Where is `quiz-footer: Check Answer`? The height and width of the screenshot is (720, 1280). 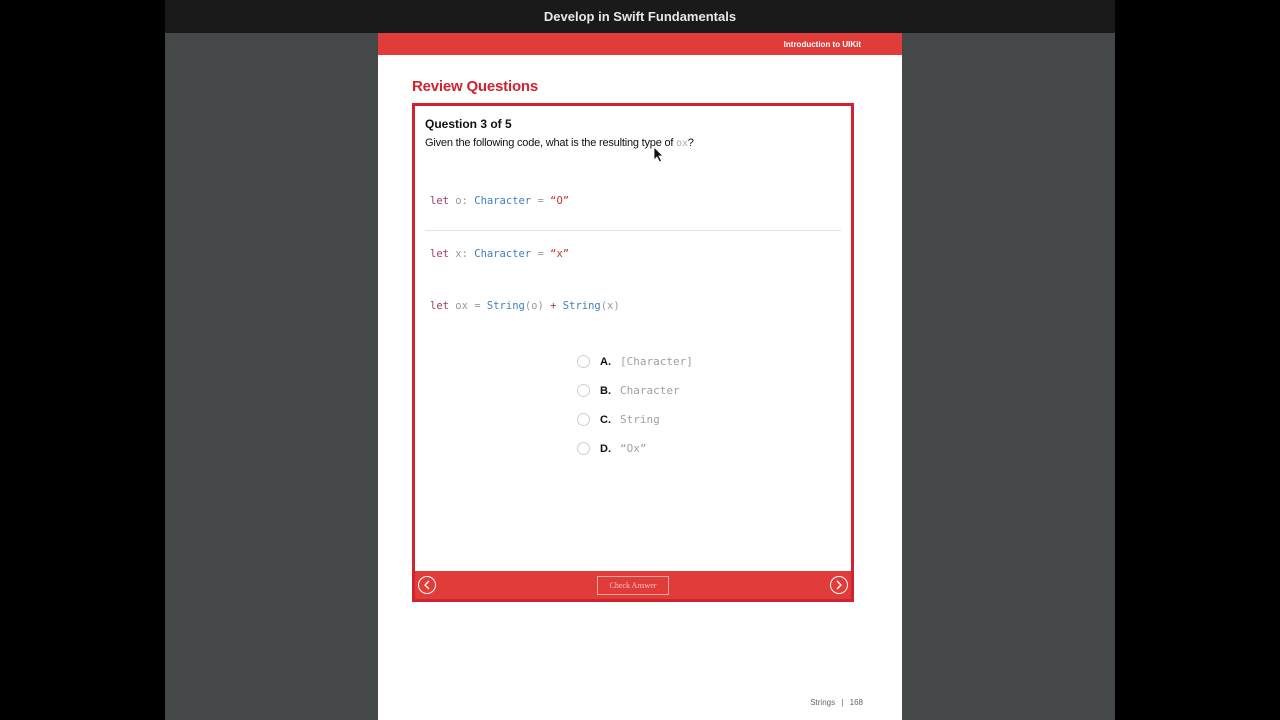 quiz-footer: Check Answer is located at coordinates (633, 585).